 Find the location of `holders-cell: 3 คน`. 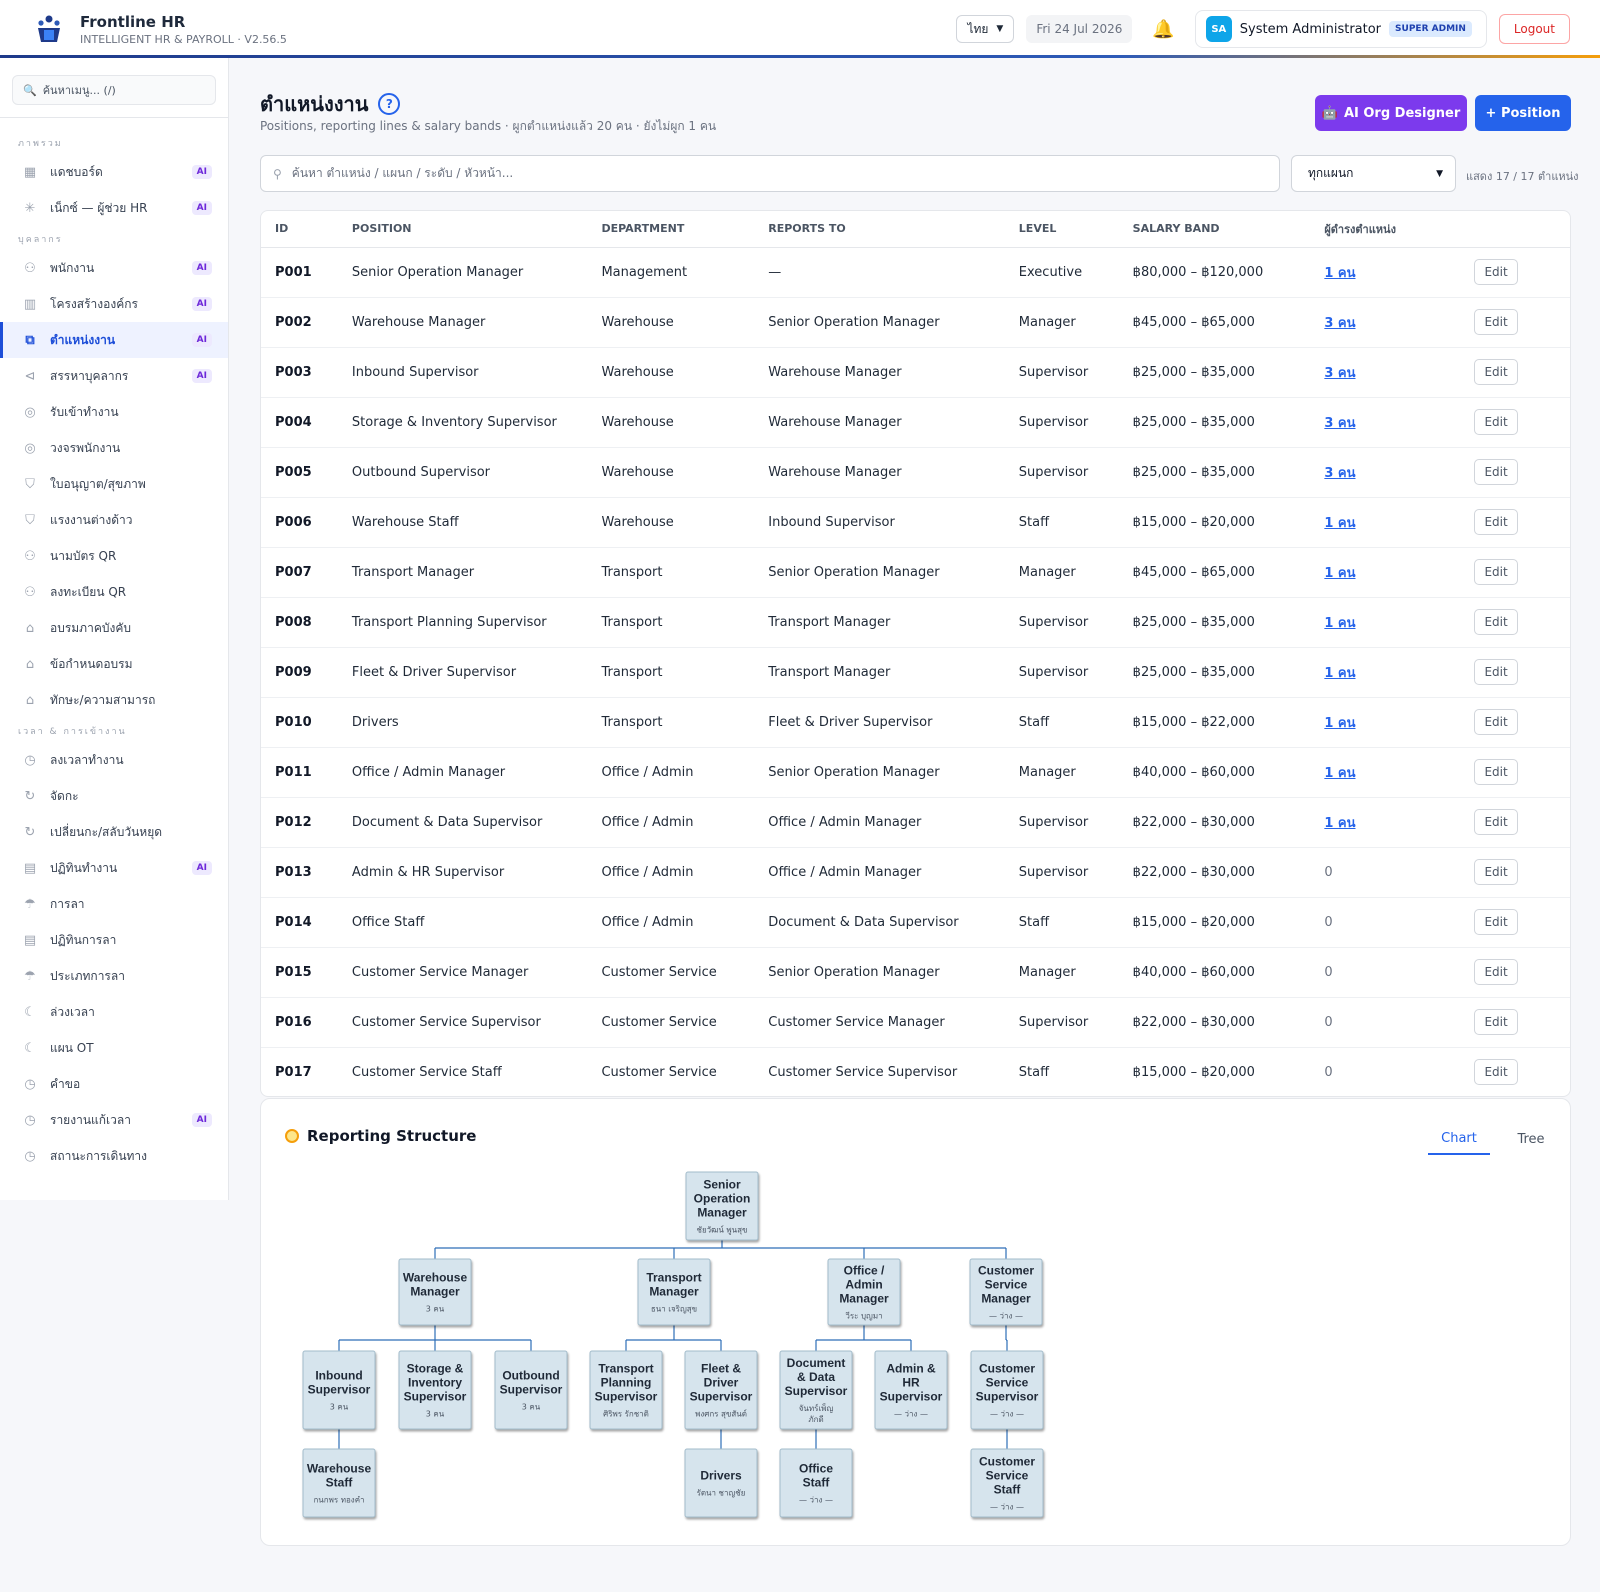

holders-cell: 3 คน is located at coordinates (1399, 322).